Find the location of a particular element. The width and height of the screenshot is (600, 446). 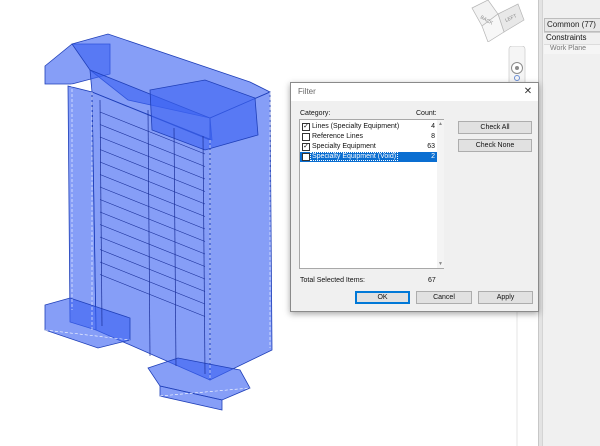

scroll-up-icon: ▲ is located at coordinates (440, 124).